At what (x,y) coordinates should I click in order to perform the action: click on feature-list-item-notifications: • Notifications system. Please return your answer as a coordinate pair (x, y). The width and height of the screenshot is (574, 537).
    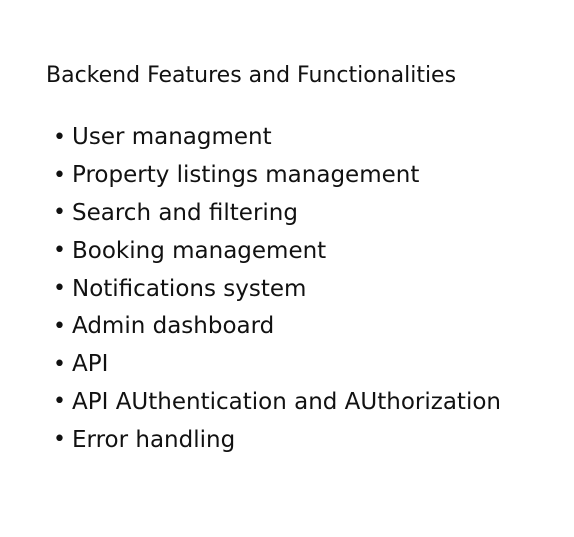
    Looking at the image, I should click on (277, 289).